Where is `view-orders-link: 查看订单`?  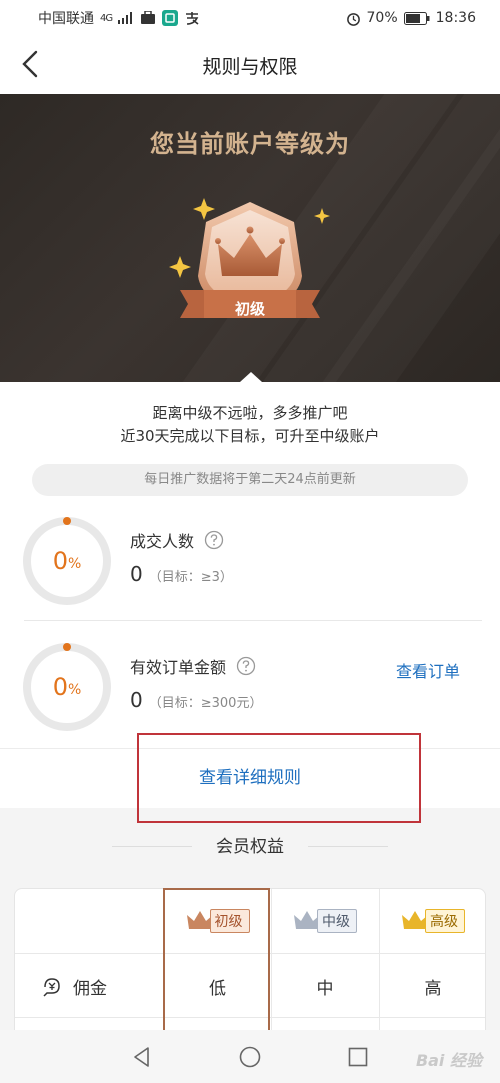 view-orders-link: 查看订单 is located at coordinates (428, 670).